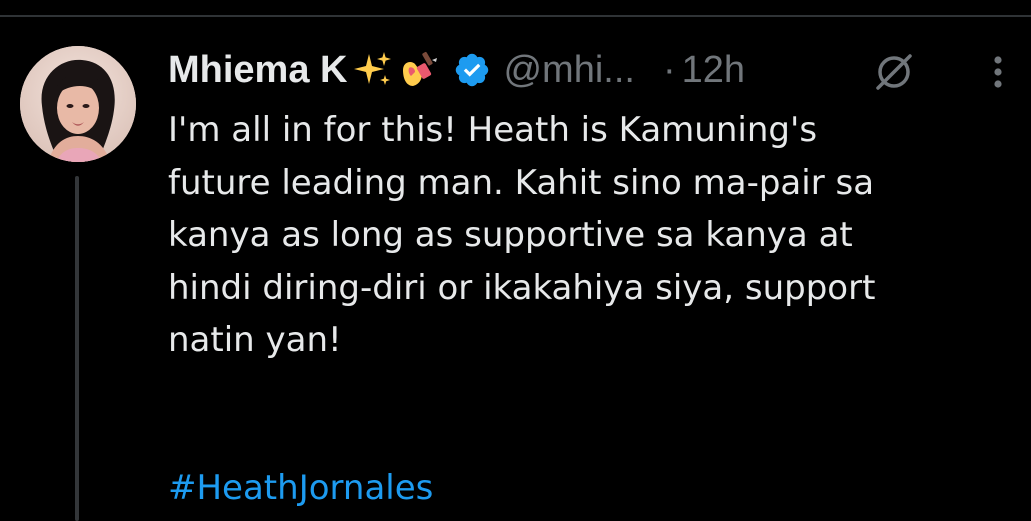 The height and width of the screenshot is (521, 1031). I want to click on more-options-icon, so click(998, 72).